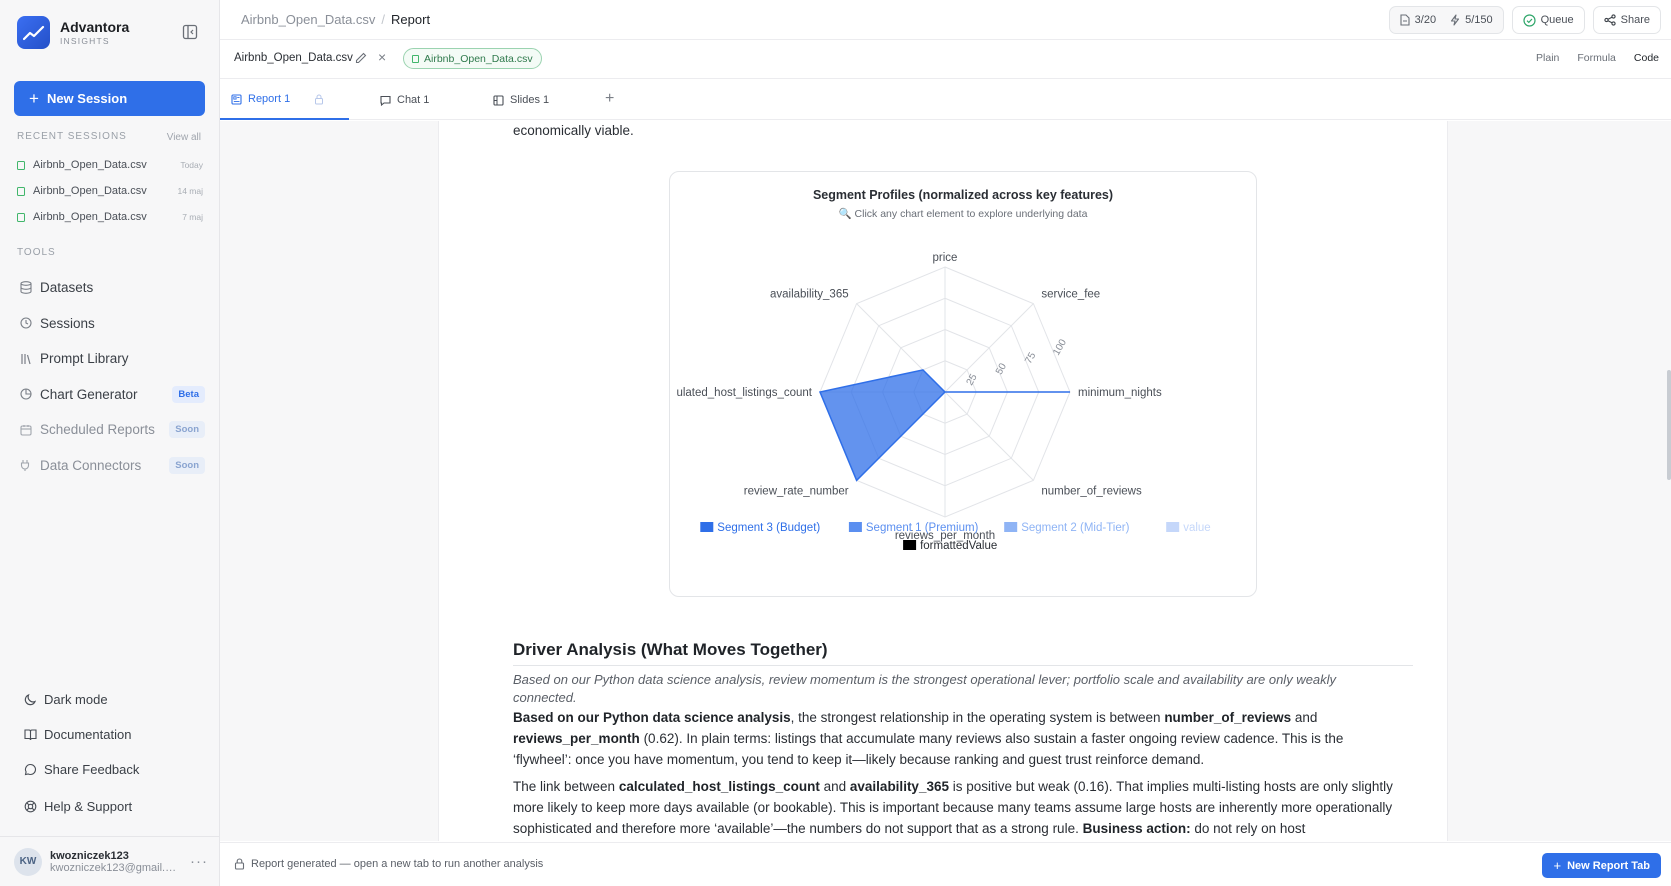 The height and width of the screenshot is (886, 1671). What do you see at coordinates (85, 40) in the screenshot?
I see `brand-subtitle: INSIGHTS` at bounding box center [85, 40].